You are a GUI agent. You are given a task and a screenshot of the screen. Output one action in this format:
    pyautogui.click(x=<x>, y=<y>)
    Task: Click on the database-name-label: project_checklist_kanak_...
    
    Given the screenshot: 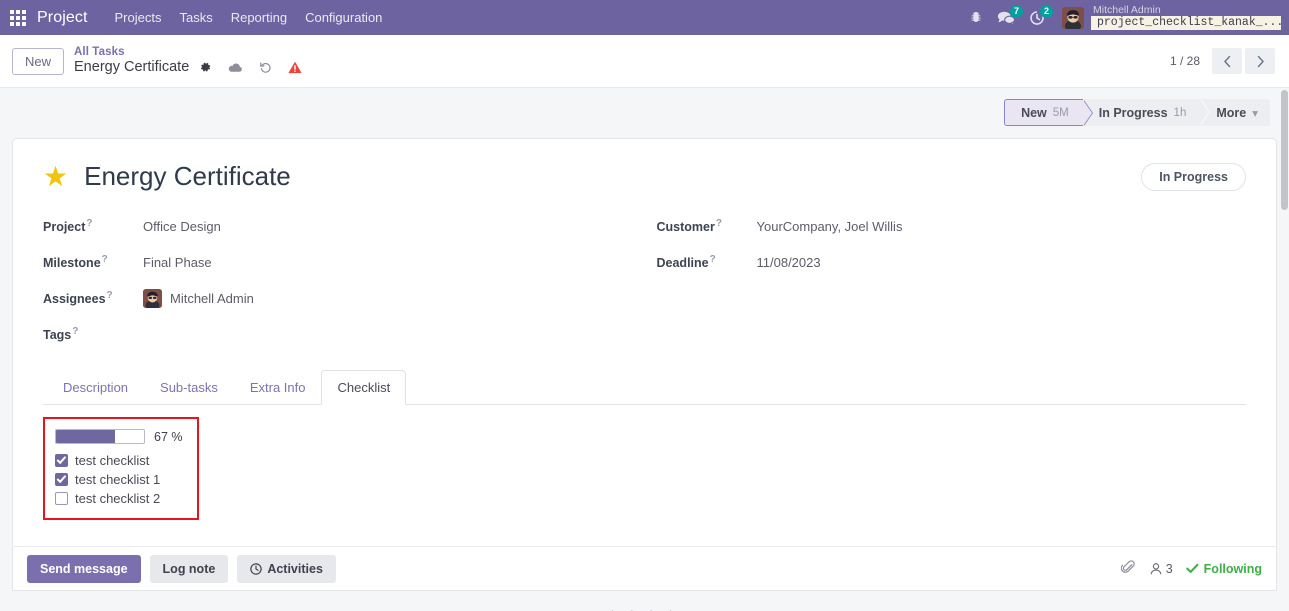 What is the action you would take?
    pyautogui.click(x=1186, y=23)
    